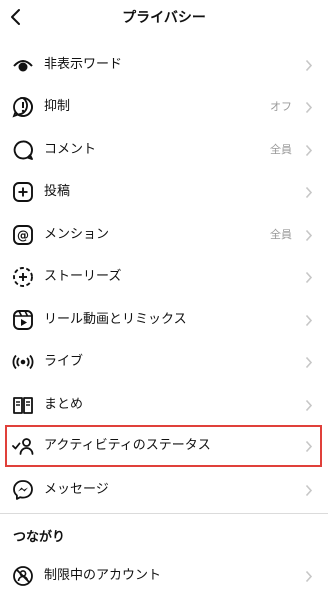 The image size is (328, 600). I want to click on live-broadcast-icon, so click(23, 362).